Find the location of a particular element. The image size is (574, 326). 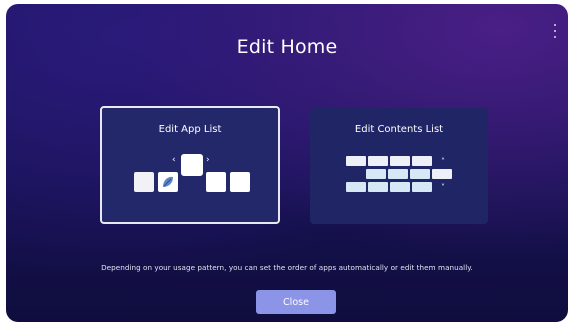

close-button: Close is located at coordinates (296, 302).